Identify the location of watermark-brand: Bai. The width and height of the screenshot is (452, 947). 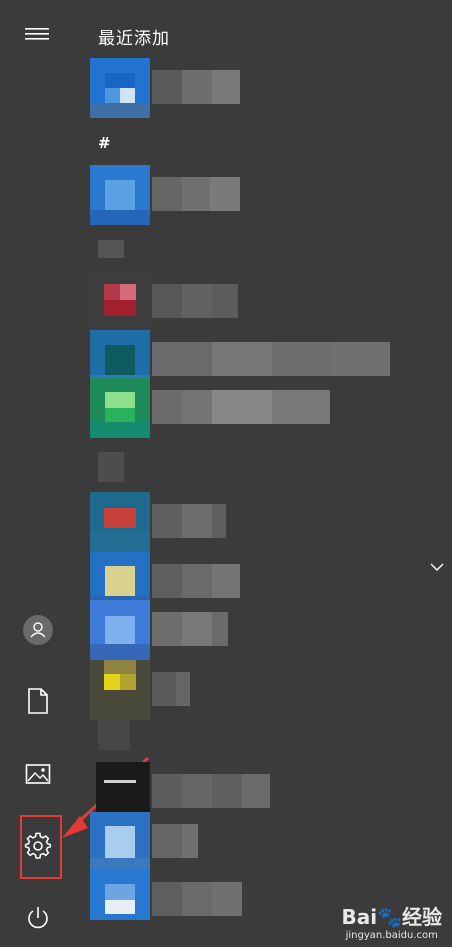
(359, 917).